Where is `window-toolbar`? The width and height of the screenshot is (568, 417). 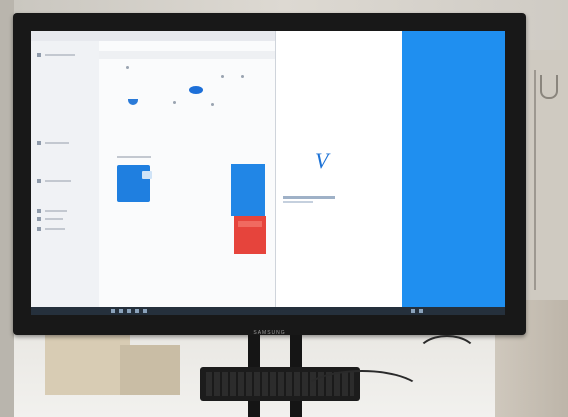 window-toolbar is located at coordinates (187, 55).